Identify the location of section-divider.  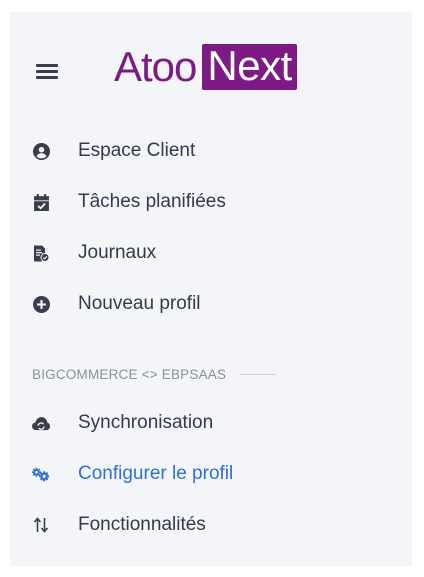
(258, 374).